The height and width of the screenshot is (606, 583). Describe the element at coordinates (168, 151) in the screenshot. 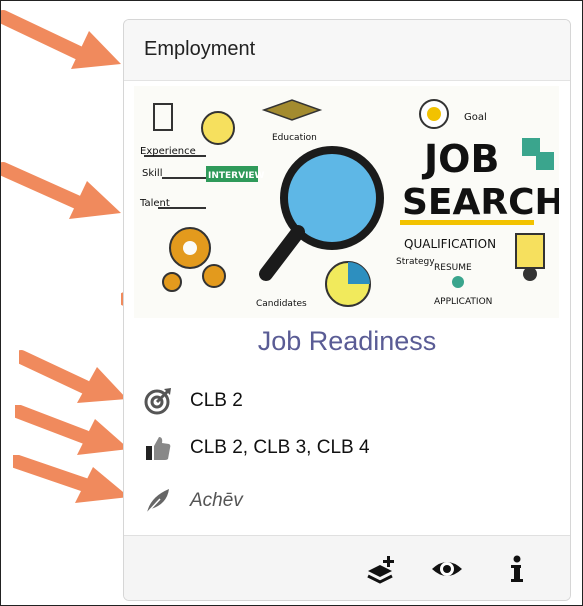

I see `svg-text: Experience` at that location.